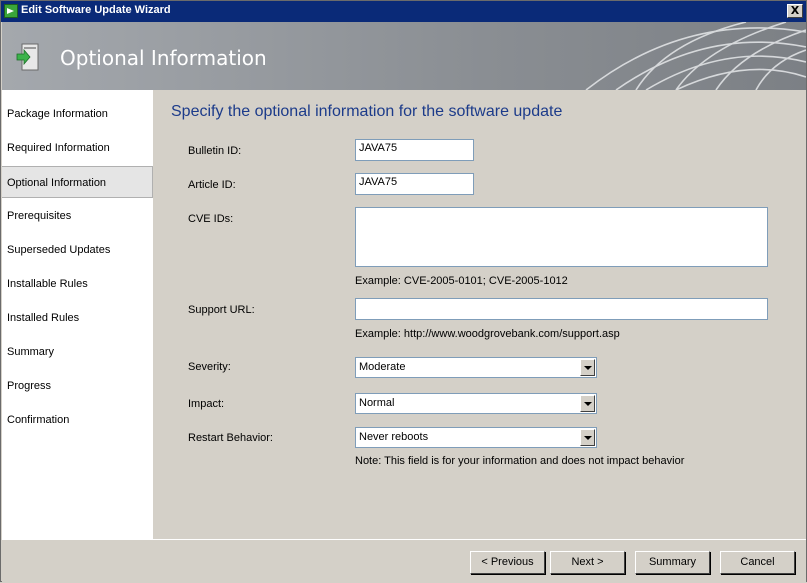 The height and width of the screenshot is (583, 807). What do you see at coordinates (695, 56) in the screenshot?
I see `globe-decoration` at bounding box center [695, 56].